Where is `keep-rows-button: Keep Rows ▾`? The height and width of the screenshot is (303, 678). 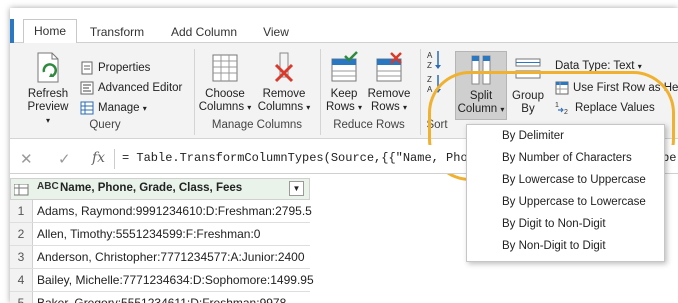
keep-rows-button: Keep Rows ▾ is located at coordinates (344, 82).